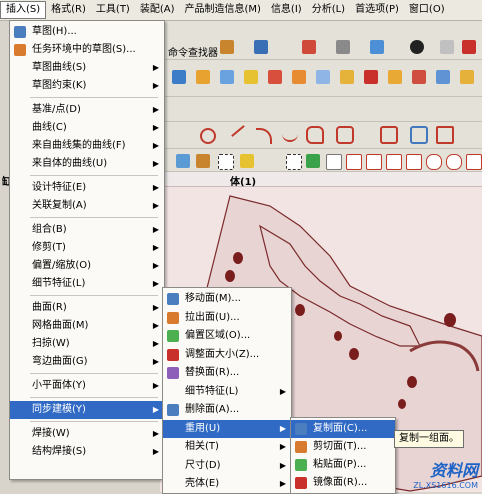  I want to click on insert_menu-item-28: 结构焊接(S) ▶, so click(87, 452).